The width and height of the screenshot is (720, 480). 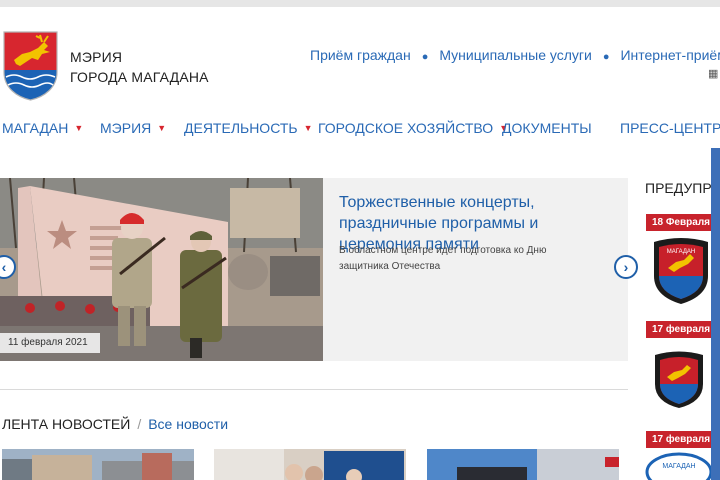 What do you see at coordinates (139, 77) in the screenshot?
I see `brand-line-2: ГОРОДА МАГАДАНА` at bounding box center [139, 77].